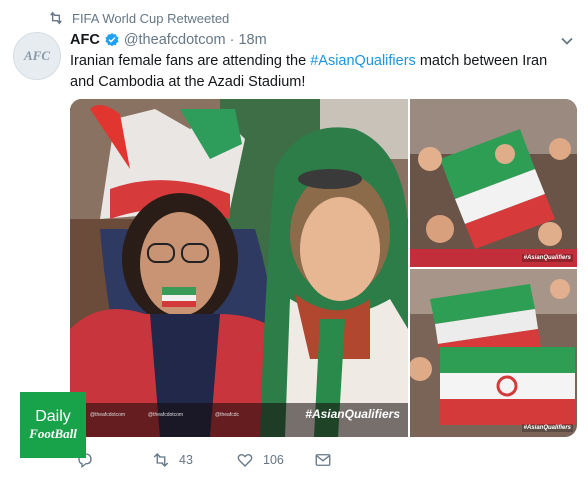 The width and height of the screenshot is (588, 478). Describe the element at coordinates (166, 415) in the screenshot. I see `caption-credit-2: @theafcdotcom` at that location.